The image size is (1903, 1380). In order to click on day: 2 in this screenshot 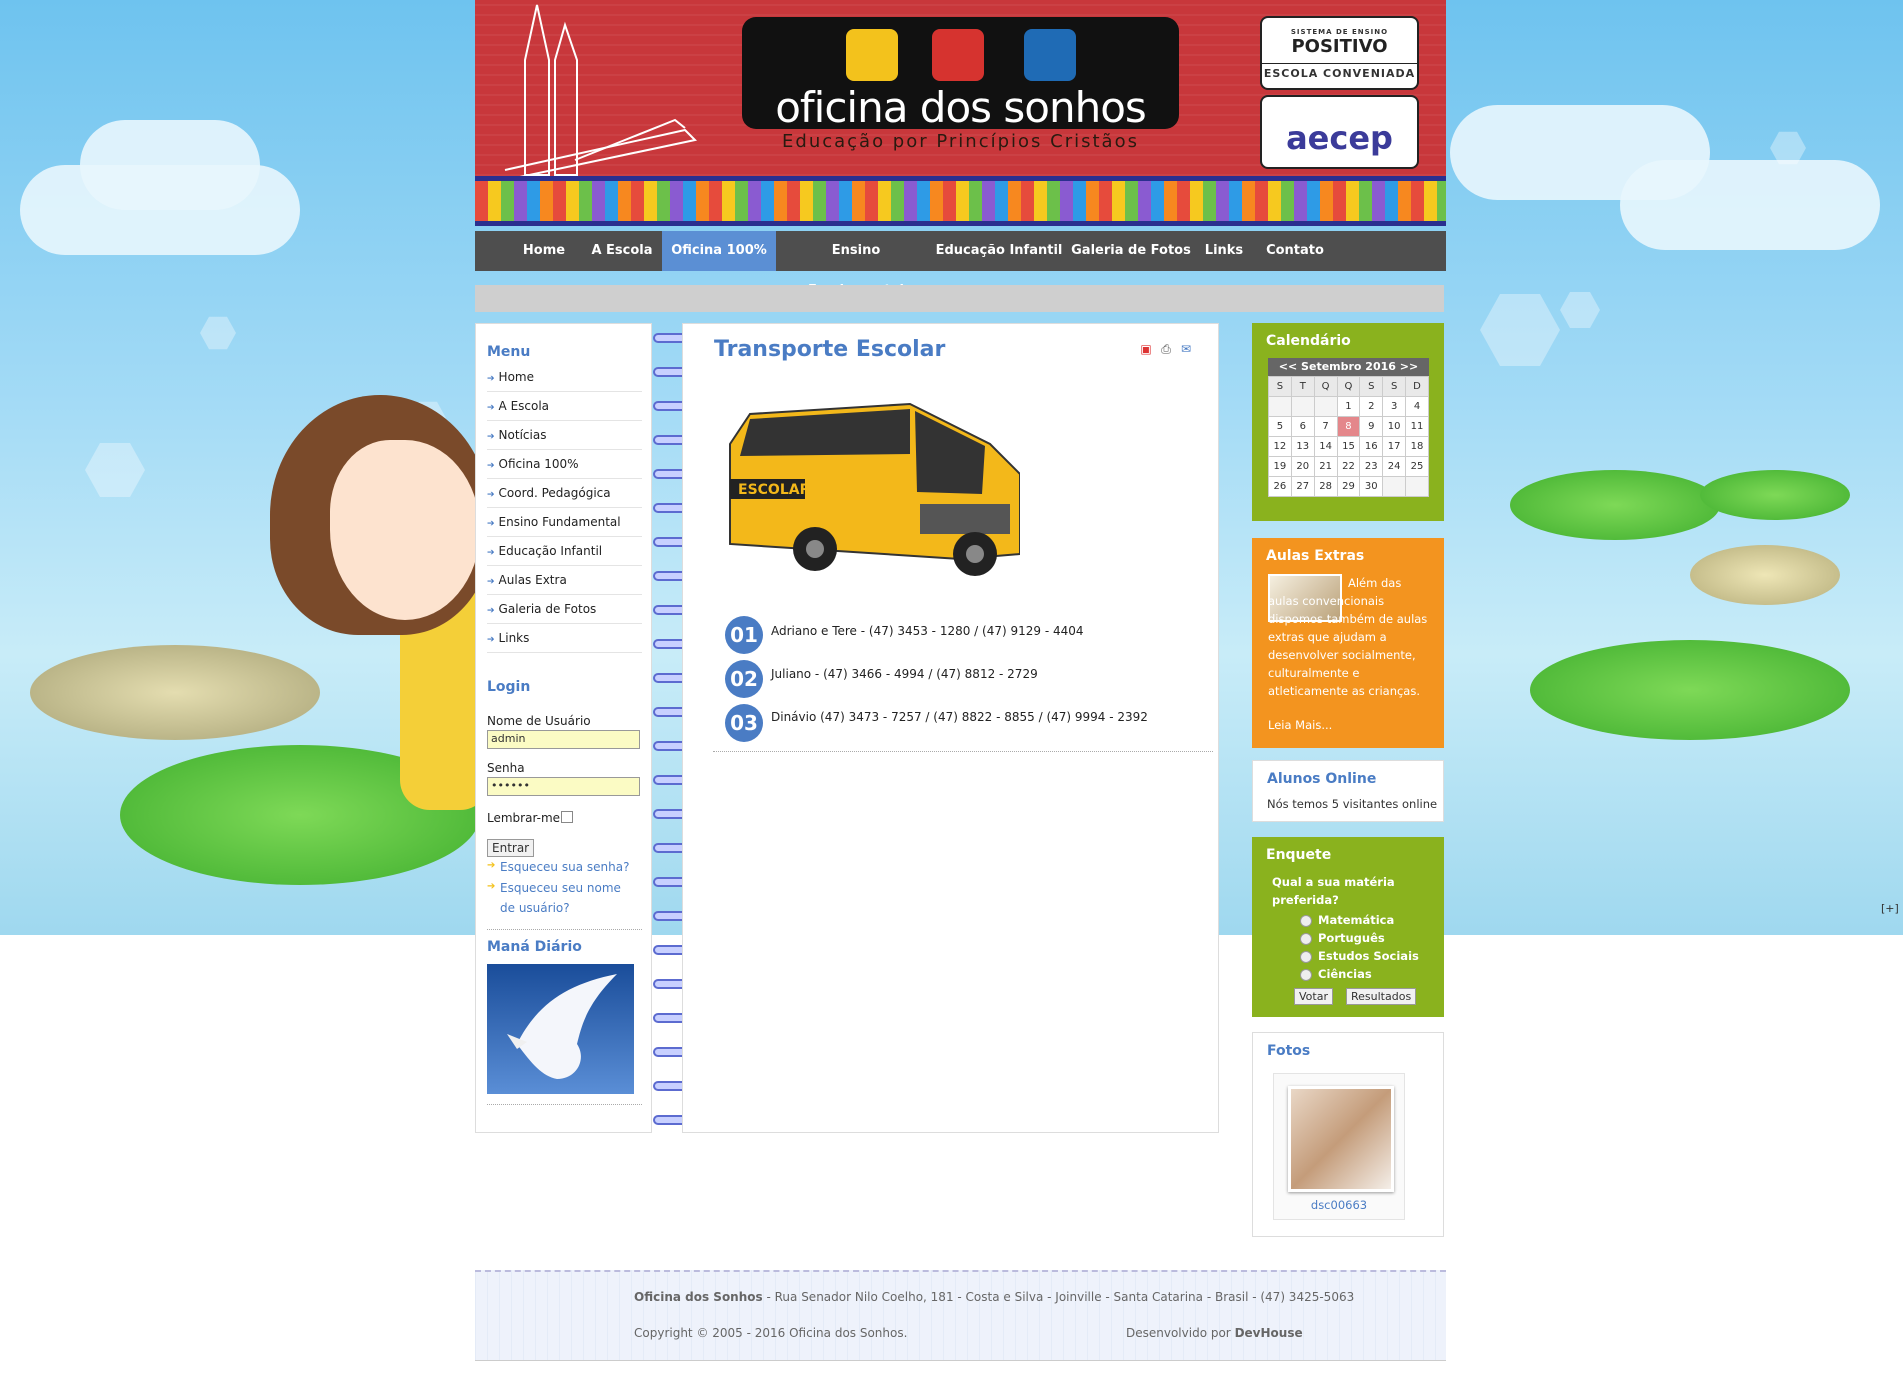, I will do `click(1371, 406)`.